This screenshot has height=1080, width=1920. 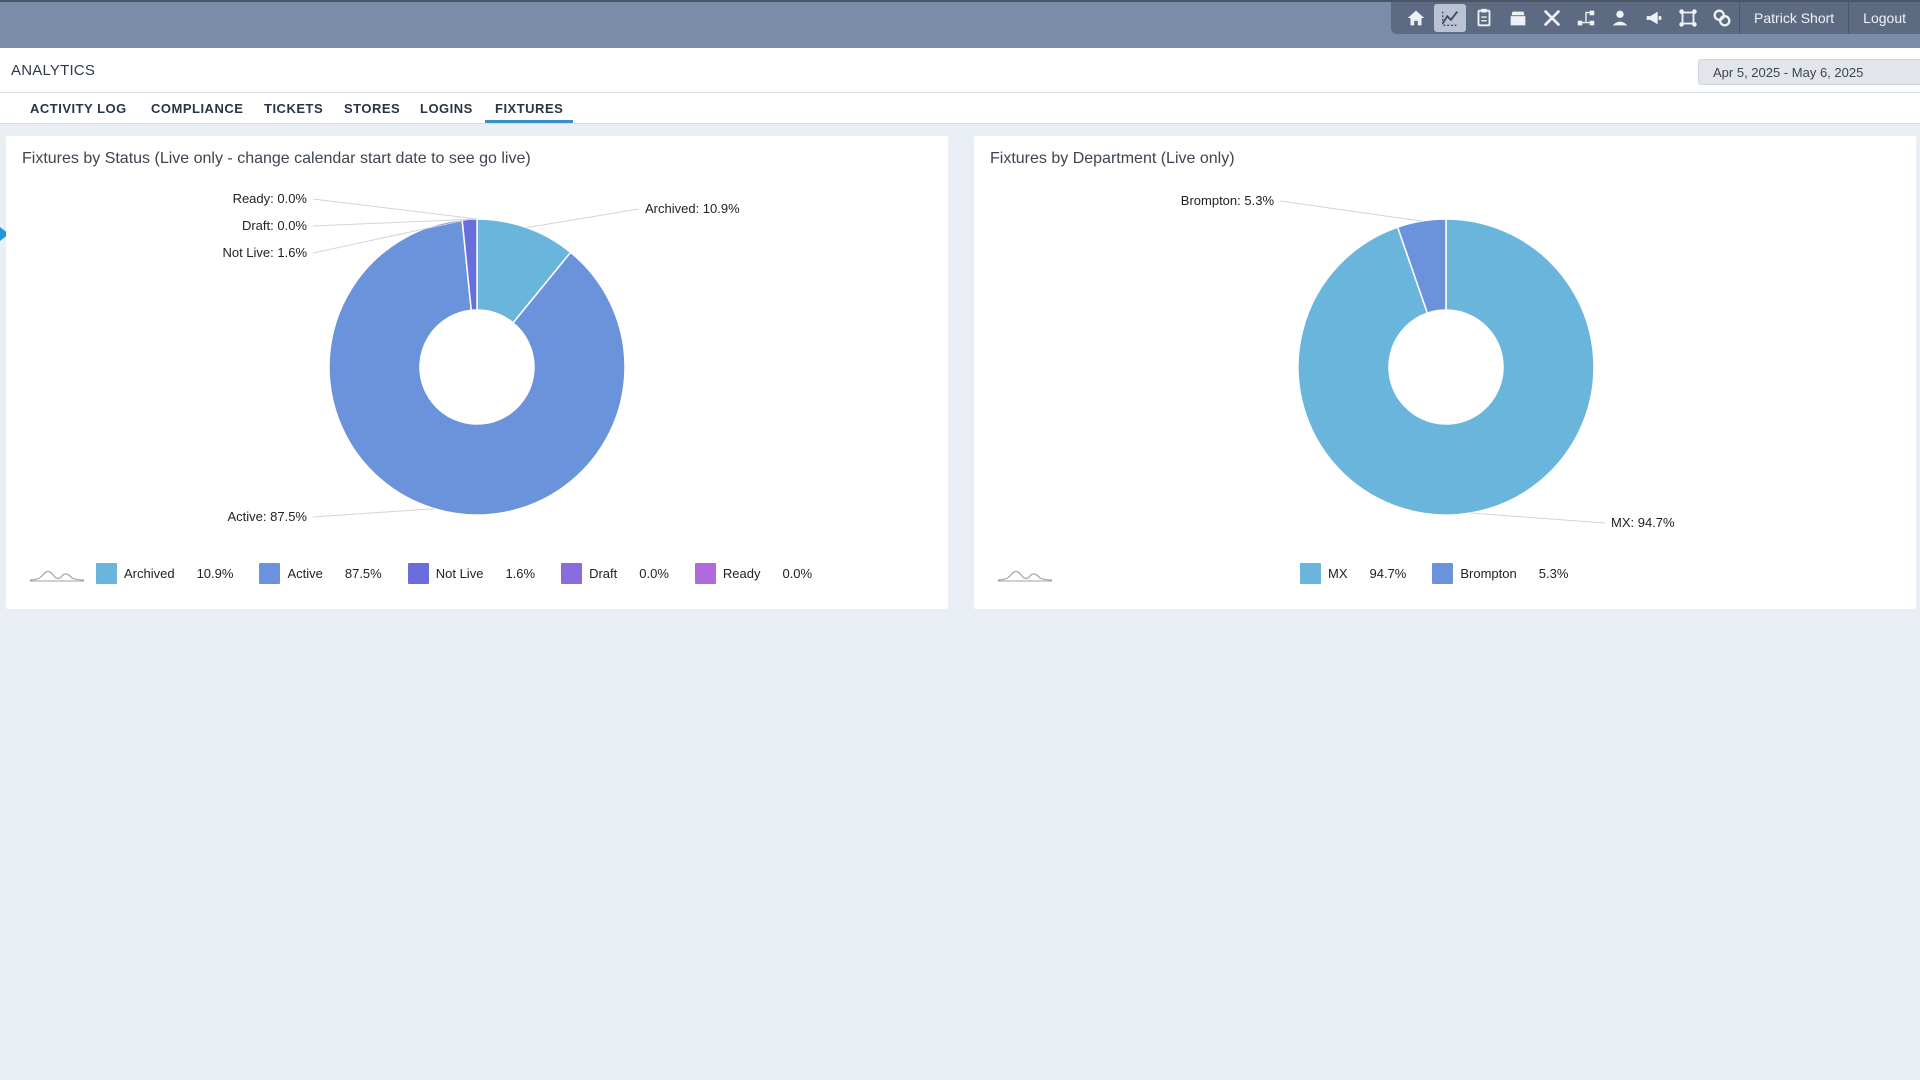 What do you see at coordinates (960, 70) in the screenshot?
I see `page-header: ANALYTICS Apr 5, 2025 - May 6, 2025` at bounding box center [960, 70].